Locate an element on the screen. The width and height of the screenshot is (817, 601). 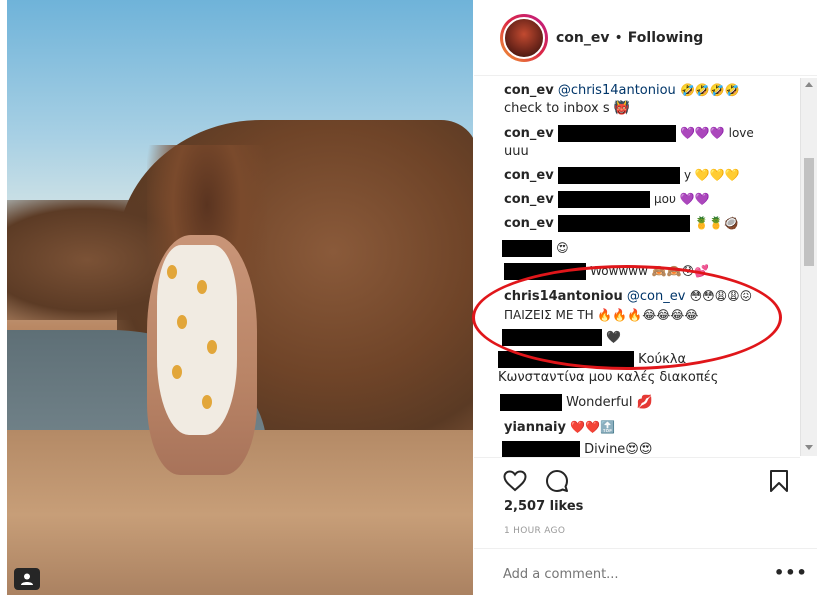
comment-text-line2: Κωνσταντίνα μου καλές διακοπές is located at coordinates (608, 377).